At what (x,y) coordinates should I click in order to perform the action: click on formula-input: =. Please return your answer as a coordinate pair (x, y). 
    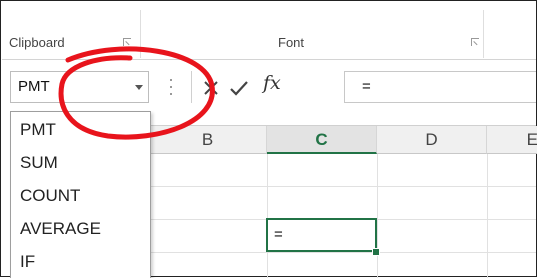
    Looking at the image, I should click on (440, 87).